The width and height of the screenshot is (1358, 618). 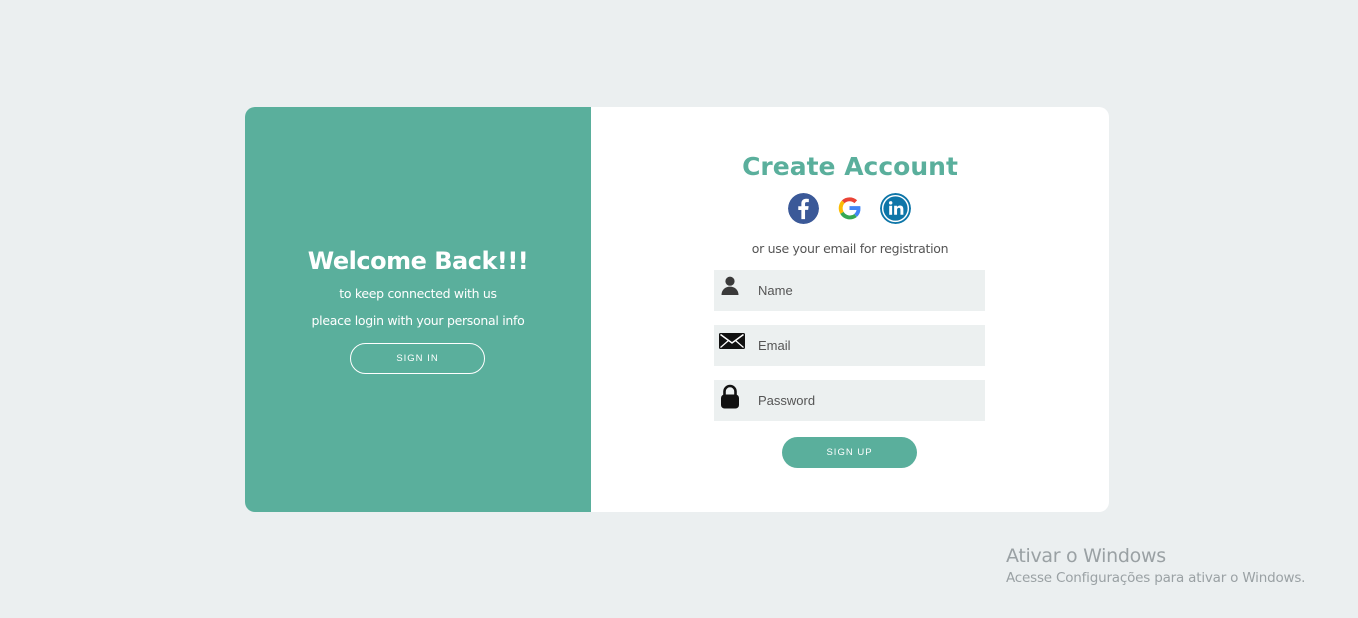 What do you see at coordinates (417, 358) in the screenshot?
I see `sign-in-button: SIGN IN` at bounding box center [417, 358].